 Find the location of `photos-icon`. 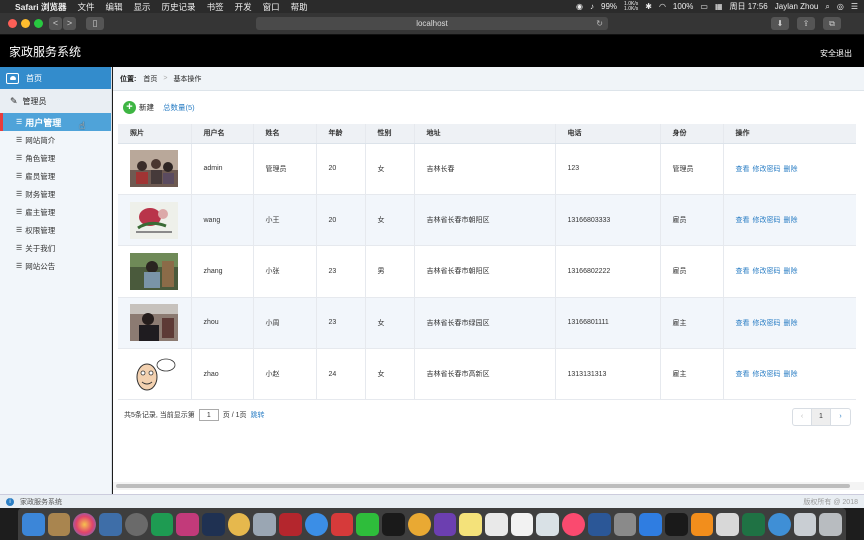

photos-icon is located at coordinates (85, 524).